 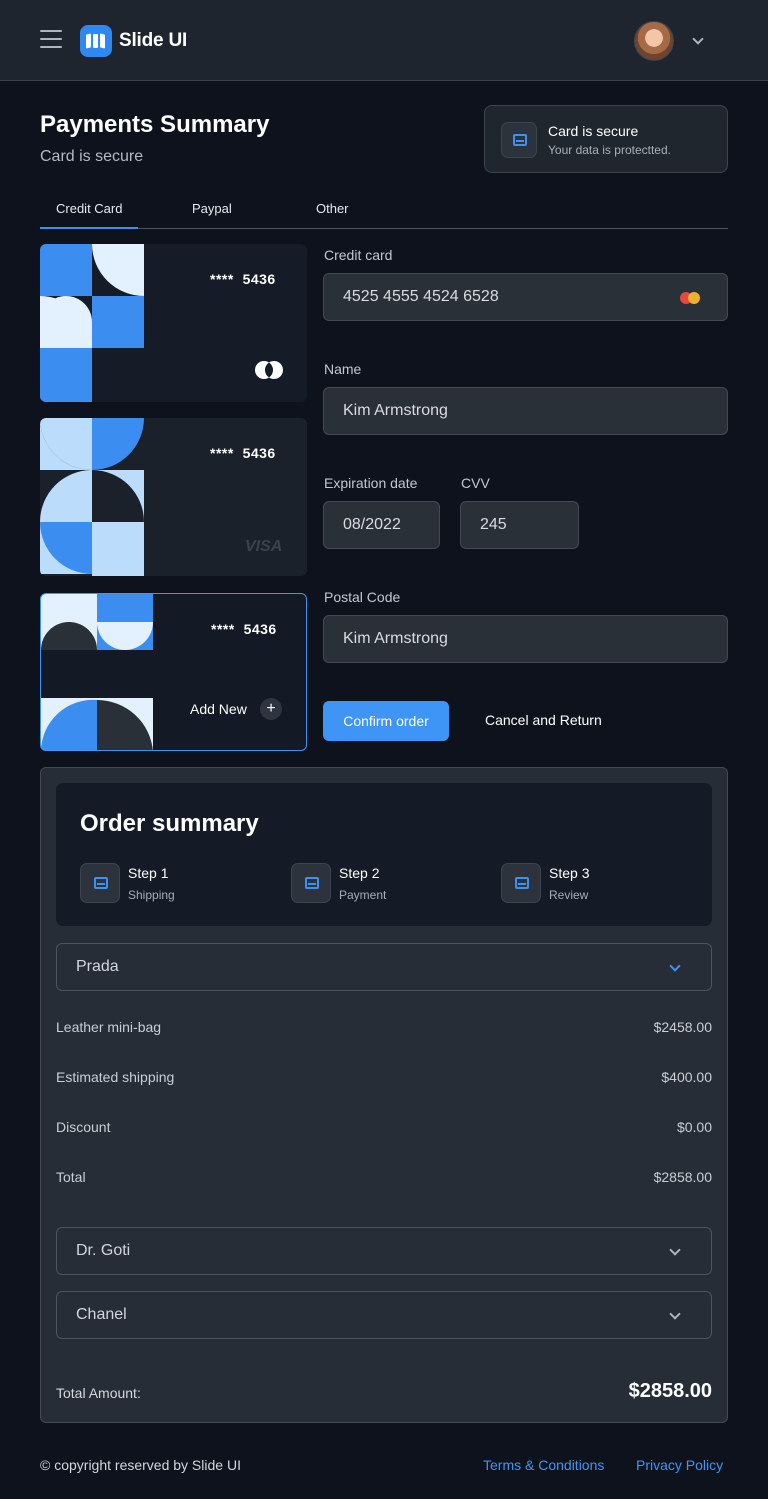 What do you see at coordinates (384, 967) in the screenshot?
I see `vendor-select-prada: Prada` at bounding box center [384, 967].